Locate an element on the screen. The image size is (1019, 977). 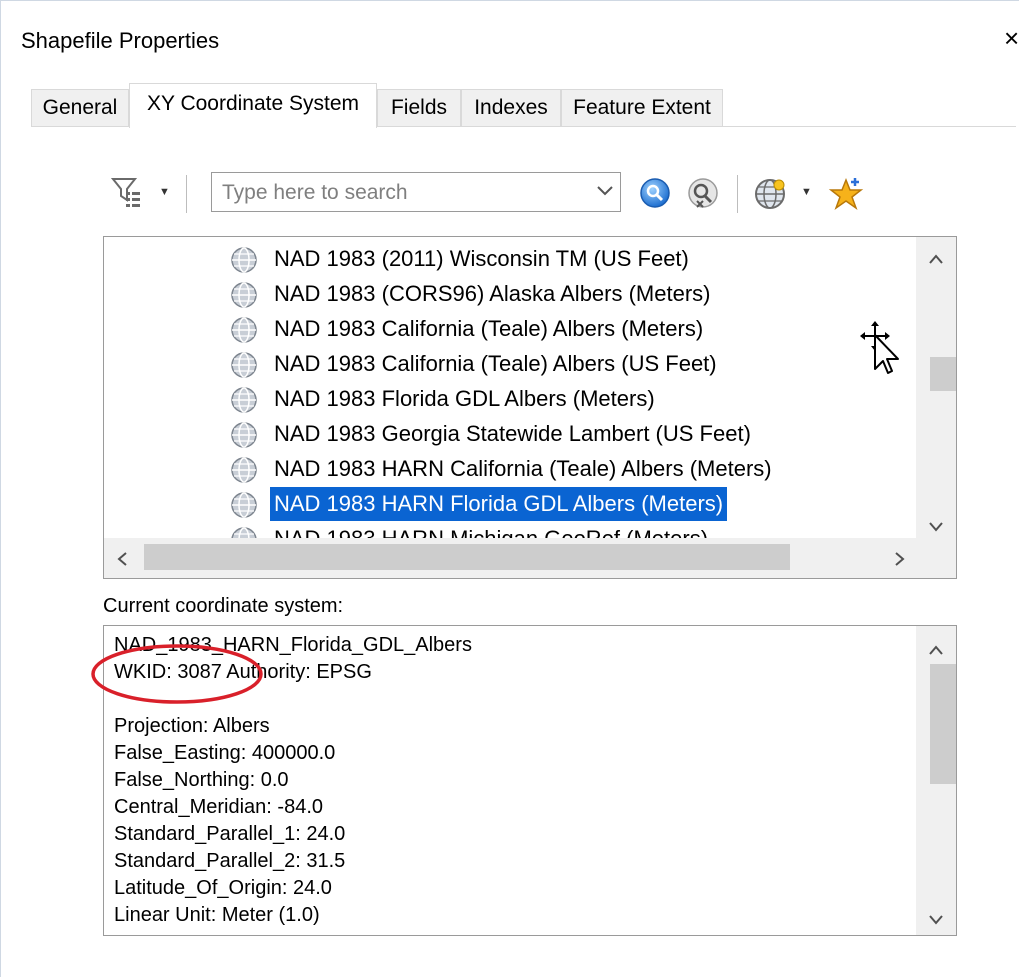
list-vertical-scroll-thumb is located at coordinates (943, 374).